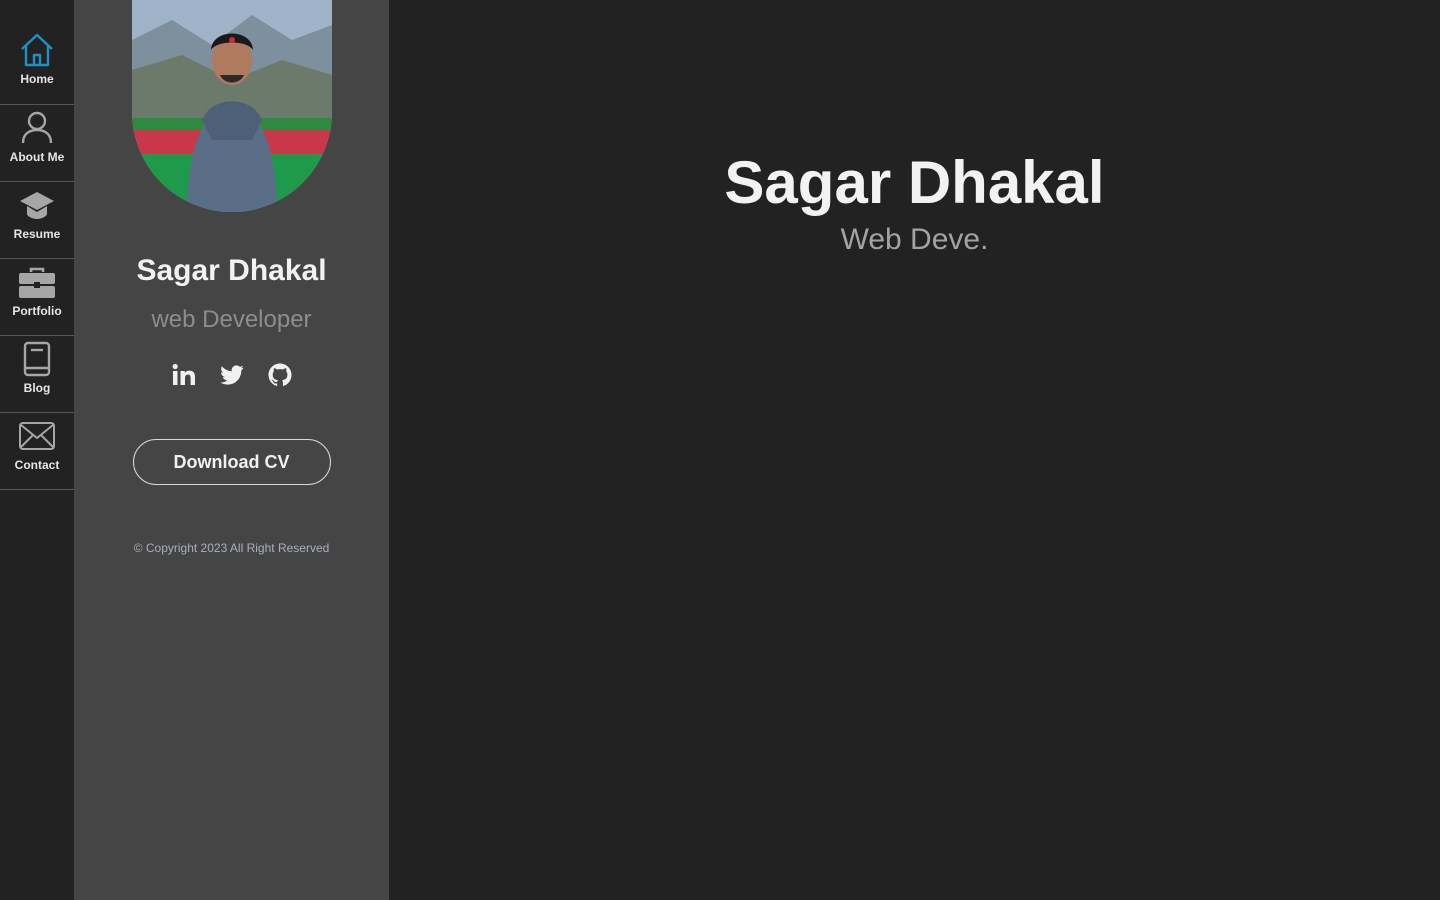  I want to click on home-icon, so click(37, 50).